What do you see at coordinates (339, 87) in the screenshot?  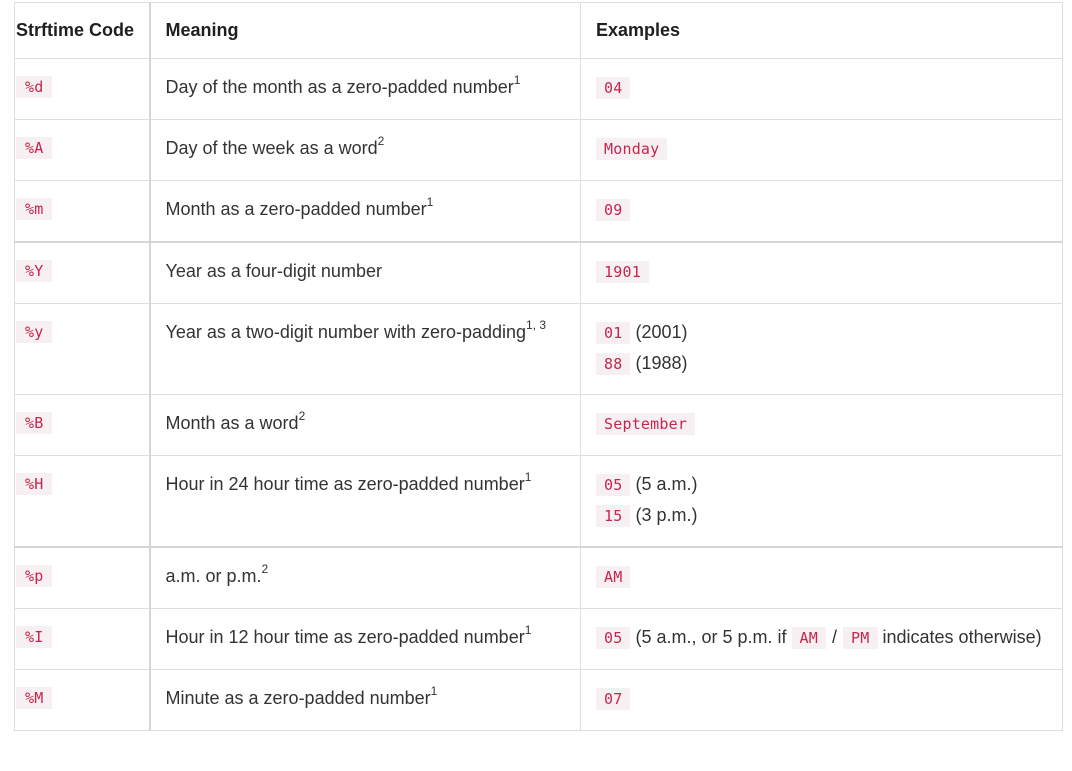 I see `meaning-text: Day of the month as a zero-padded number` at bounding box center [339, 87].